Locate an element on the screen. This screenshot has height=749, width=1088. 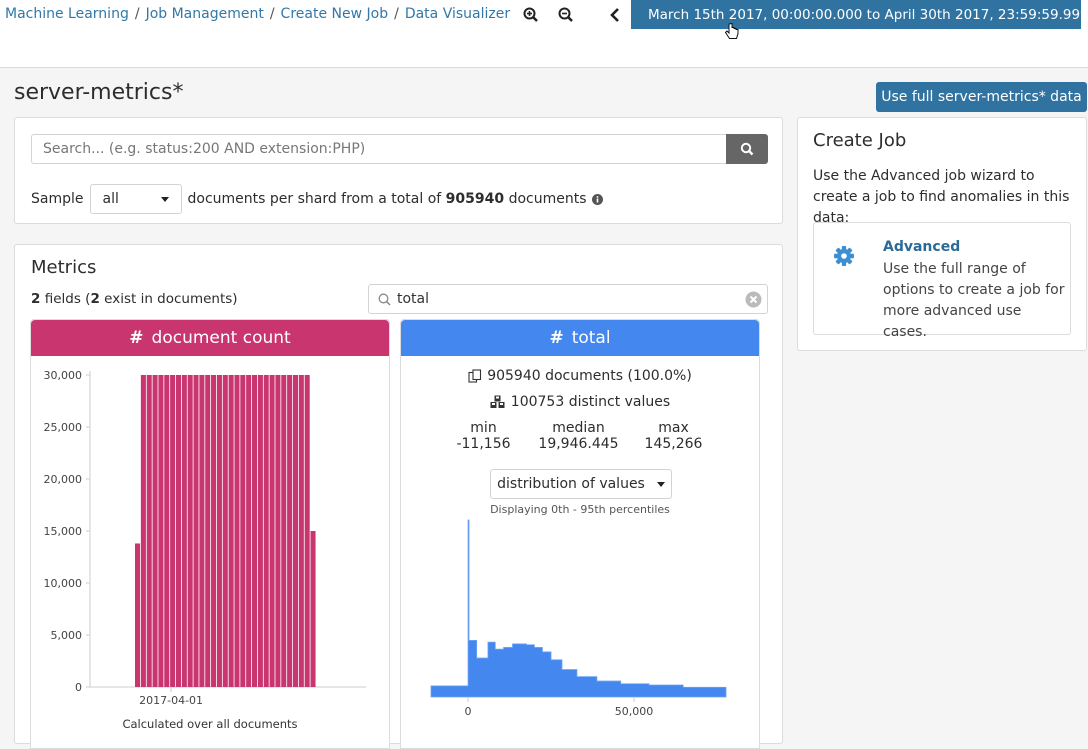
clear-filter-icon is located at coordinates (753, 301).